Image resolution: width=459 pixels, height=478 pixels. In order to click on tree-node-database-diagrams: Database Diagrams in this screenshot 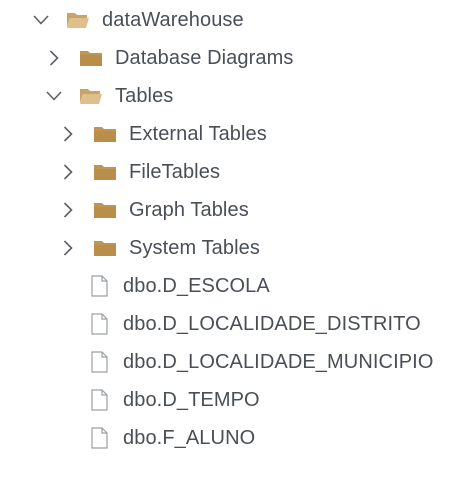, I will do `click(168, 58)`.